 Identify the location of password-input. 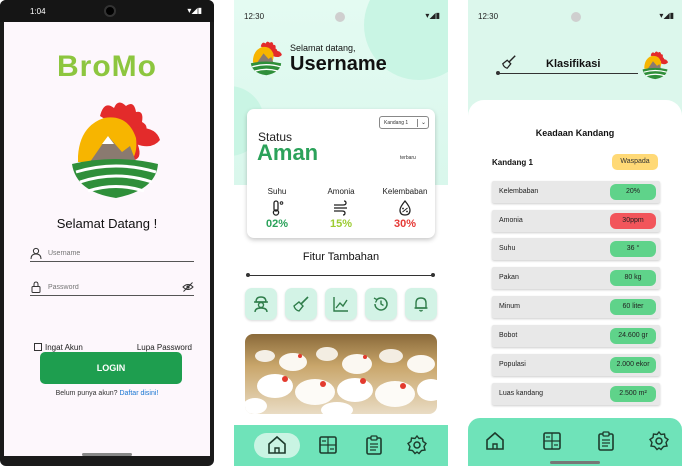
(113, 287).